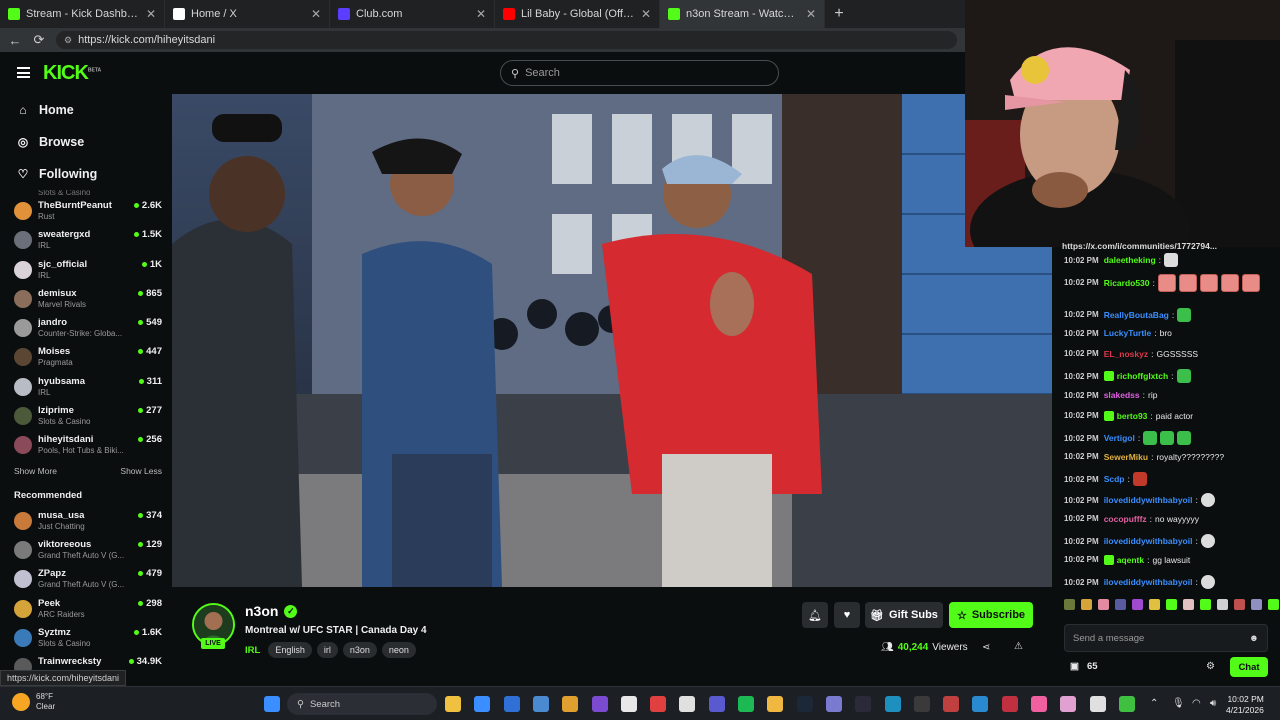 The width and height of the screenshot is (1280, 720). Describe the element at coordinates (1166, 638) in the screenshot. I see `message-input: Send a message ☻` at that location.